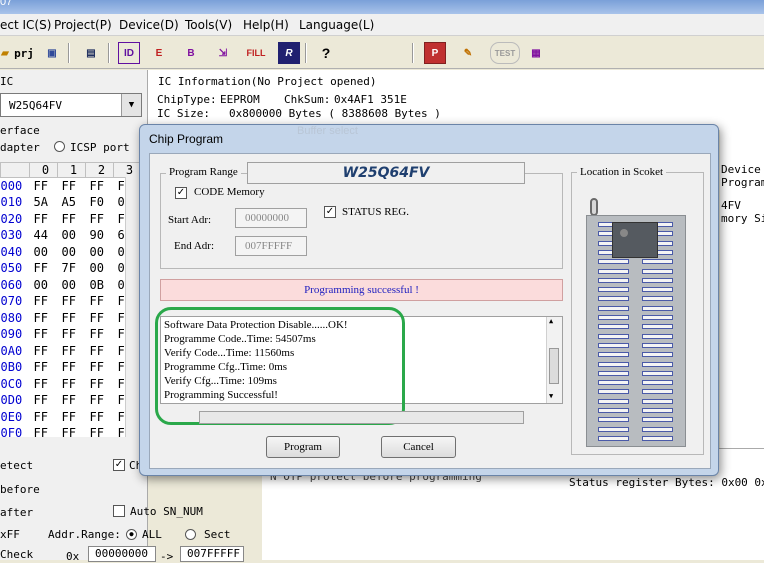  What do you see at coordinates (635, 240) in the screenshot?
I see `chip-in-socket-icon` at bounding box center [635, 240].